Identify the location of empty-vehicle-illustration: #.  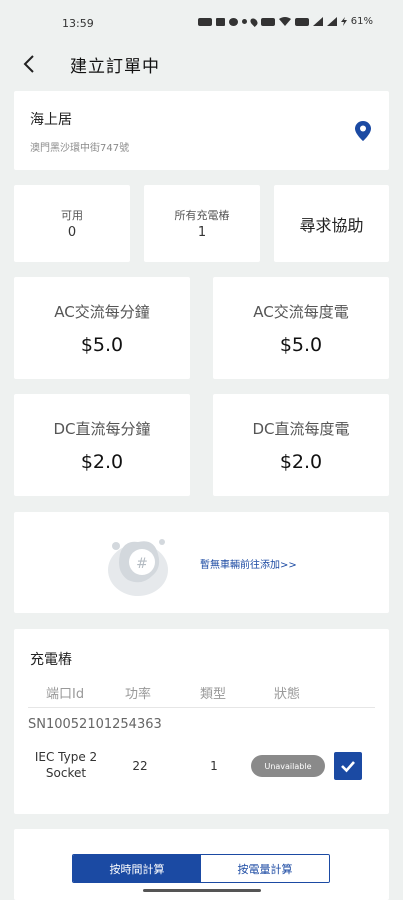
(138, 567).